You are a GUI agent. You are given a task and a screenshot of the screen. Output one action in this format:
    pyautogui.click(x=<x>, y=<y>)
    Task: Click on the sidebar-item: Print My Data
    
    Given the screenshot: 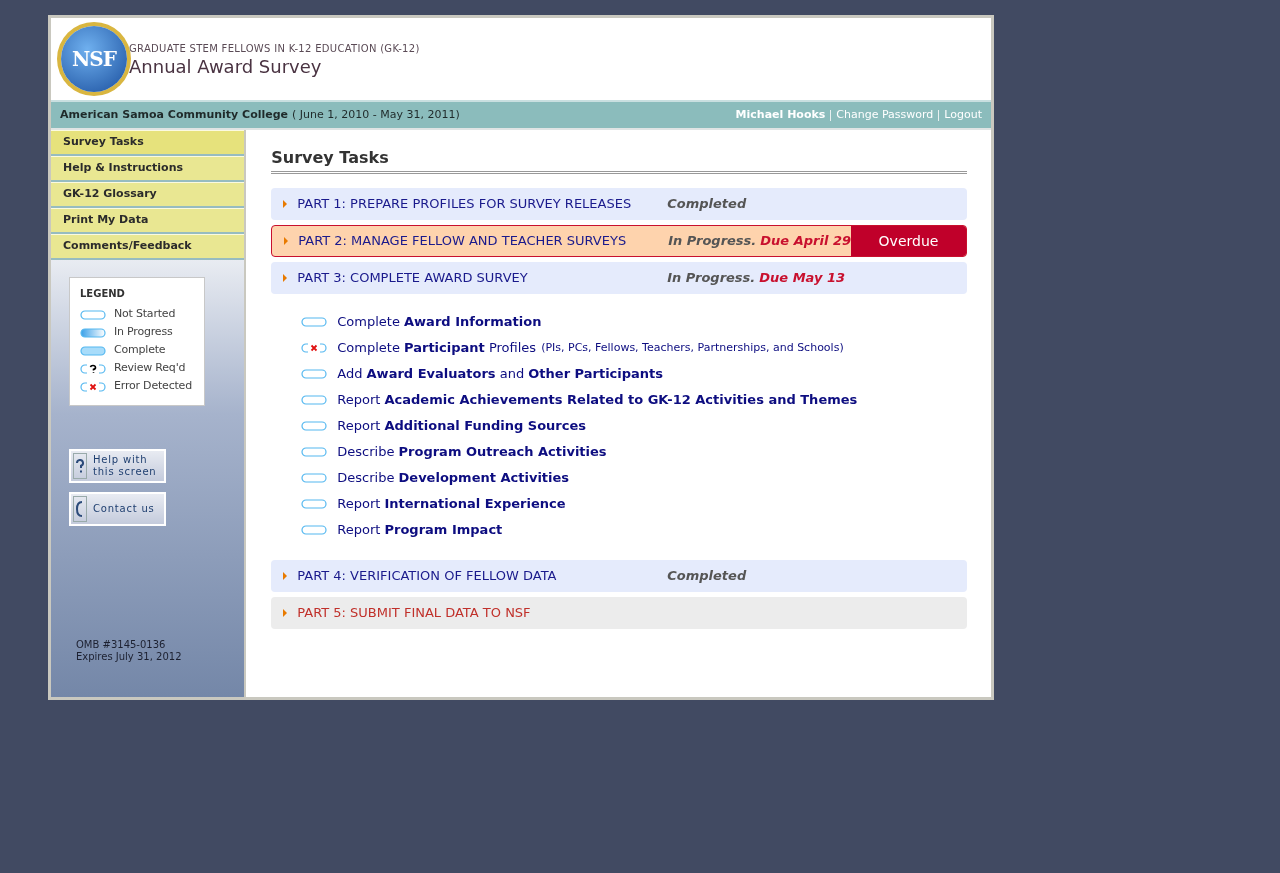 What is the action you would take?
    pyautogui.click(x=148, y=221)
    